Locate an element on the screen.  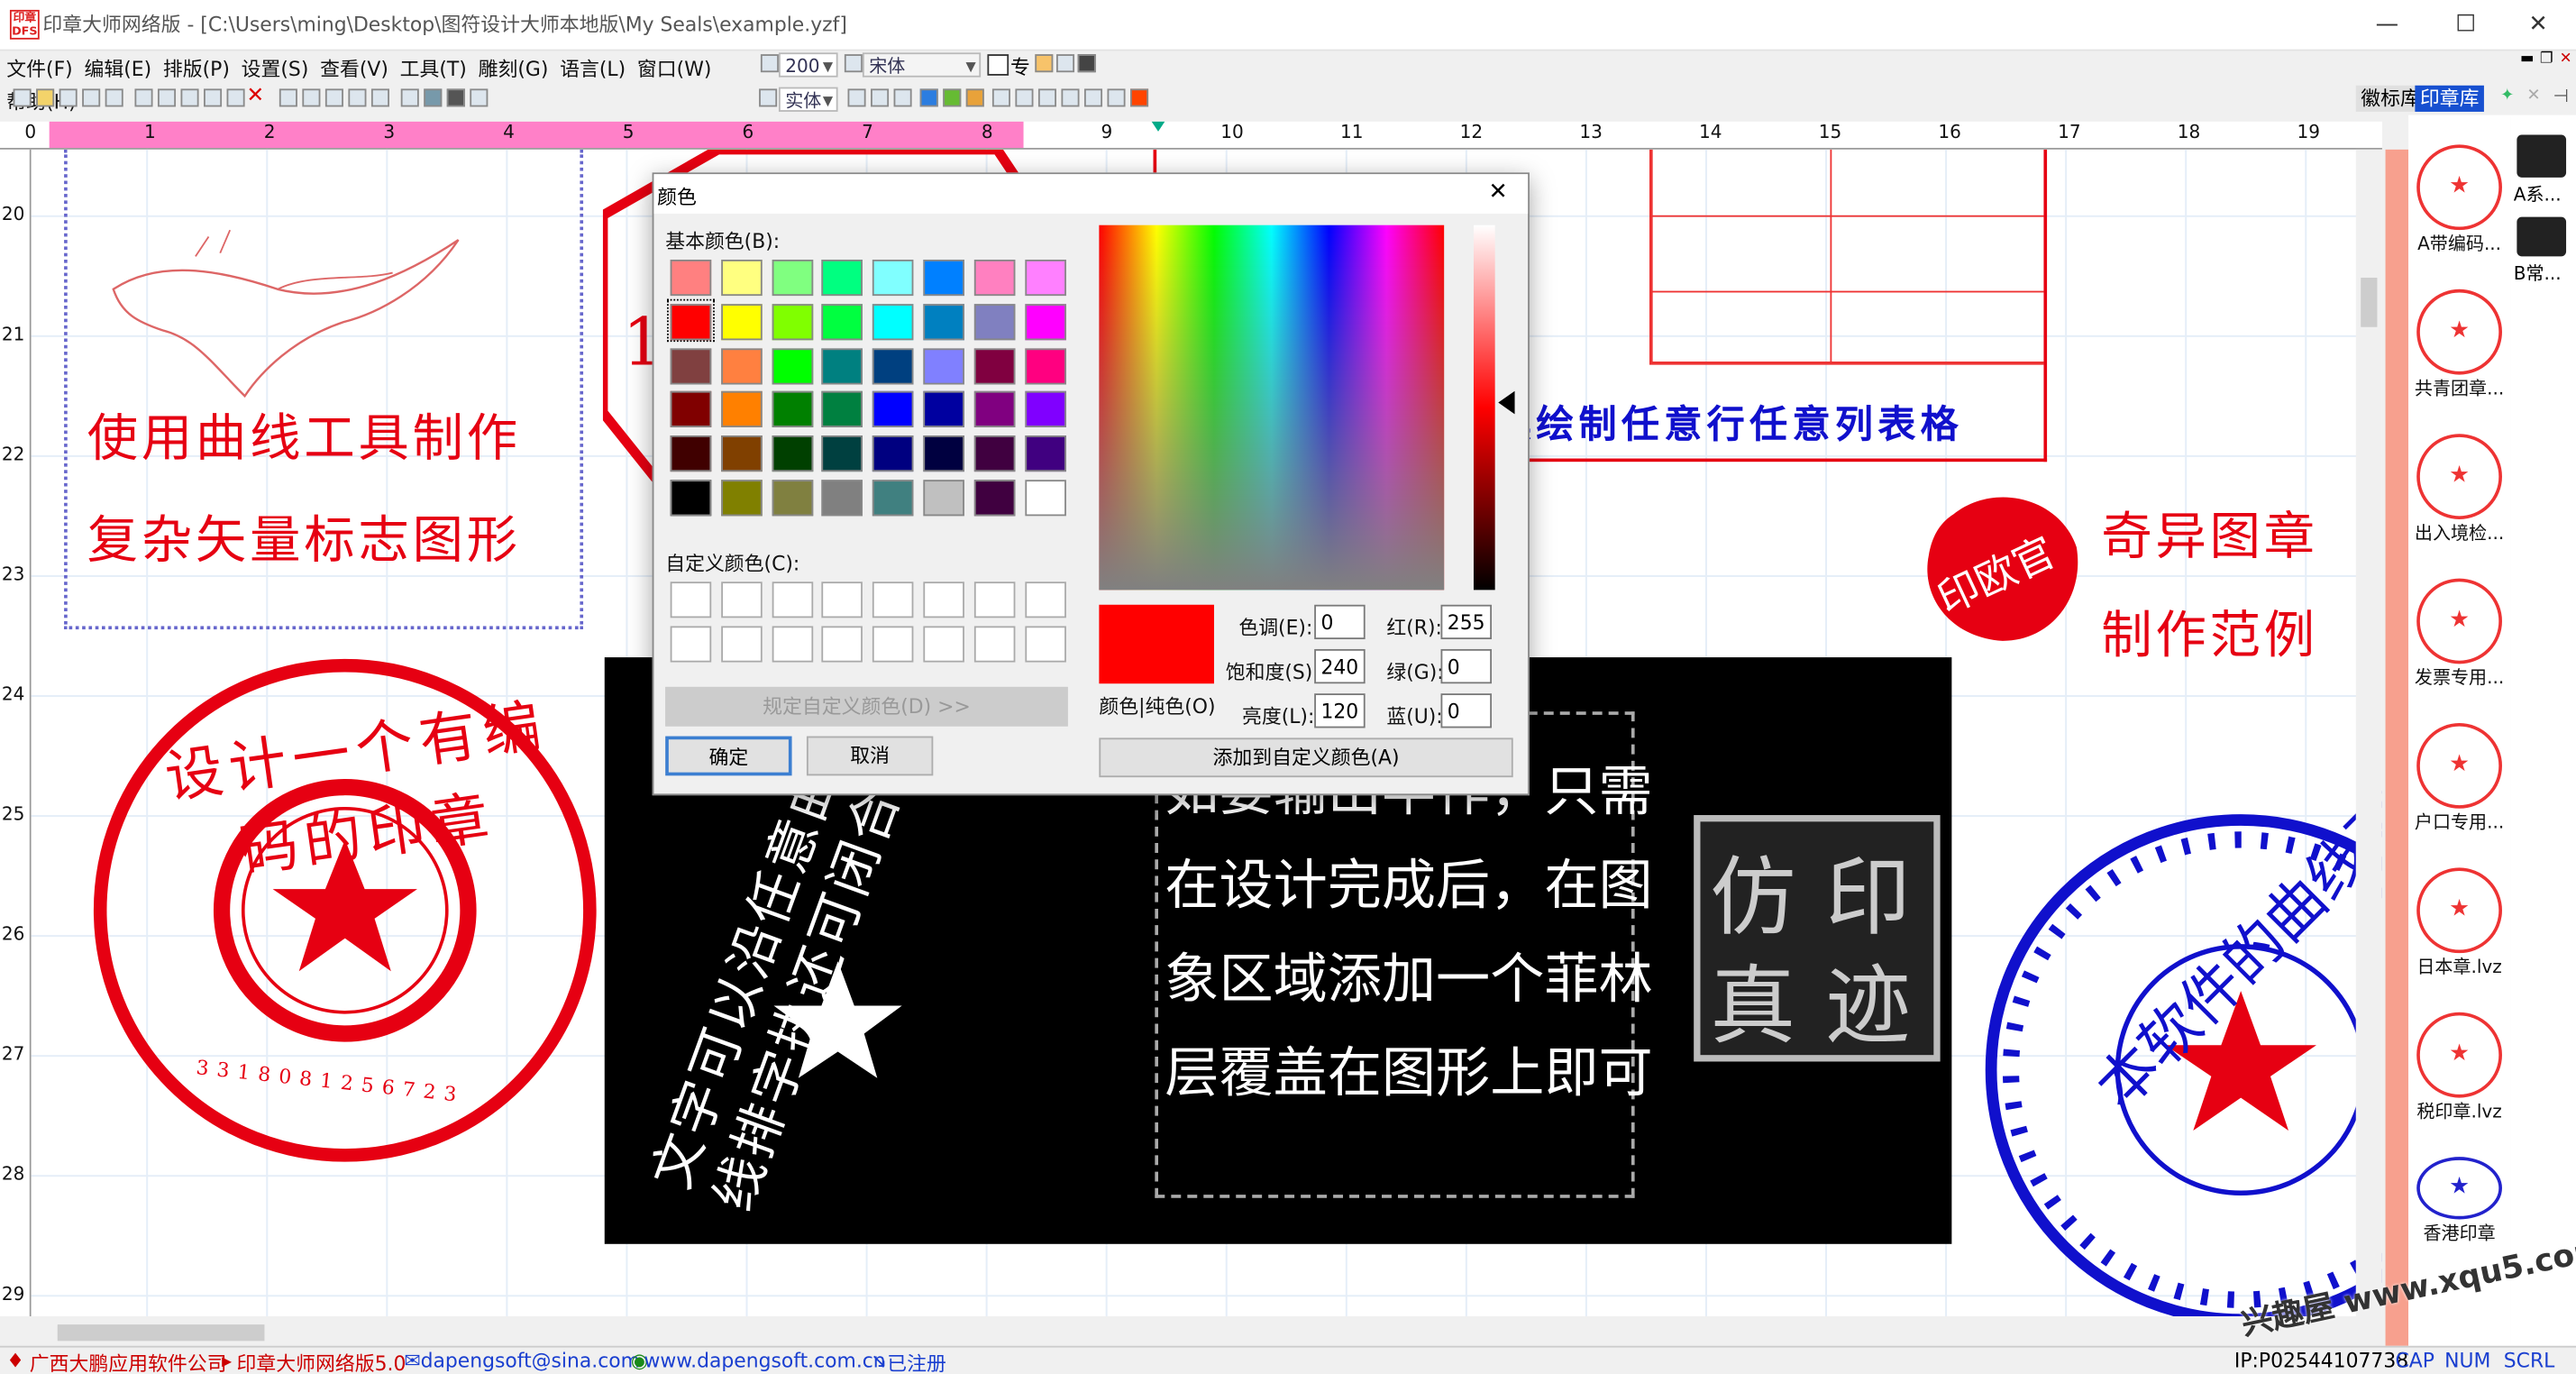
library-item: ★ 香港印章 is located at coordinates (2459, 1201).